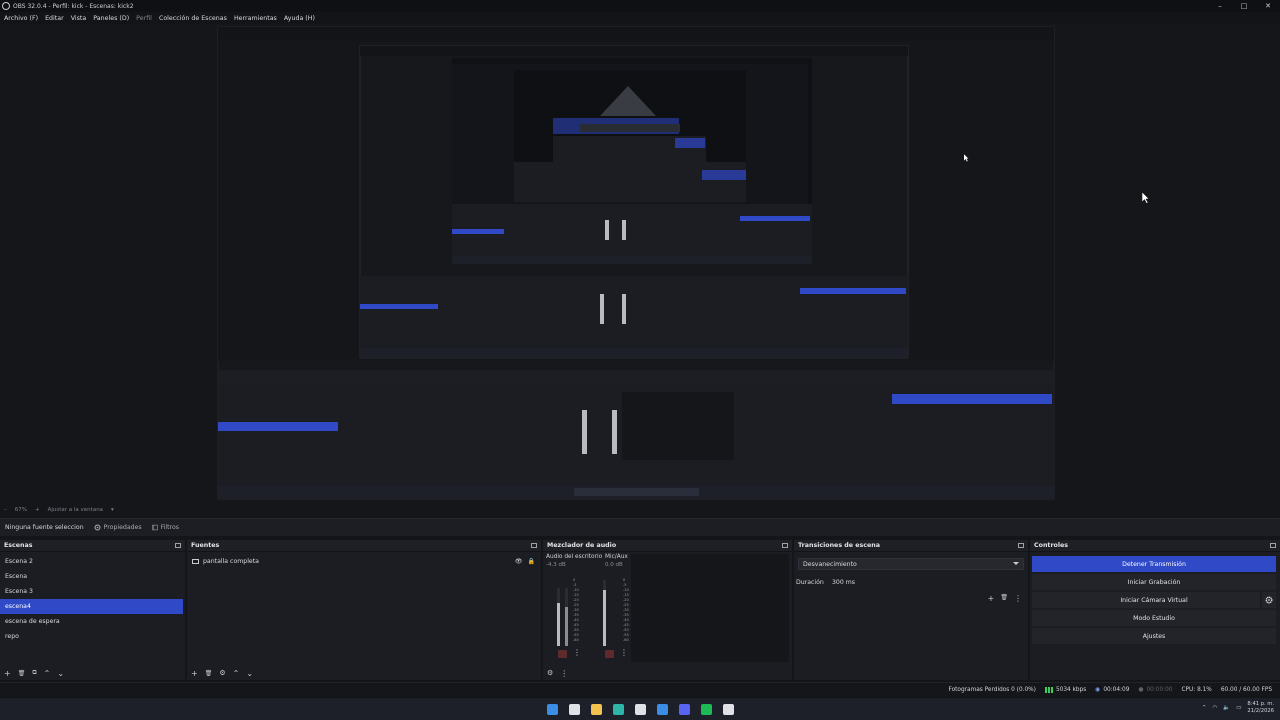 This screenshot has width=1280, height=720. I want to click on transitions-title: Transiciones de escena, so click(839, 545).